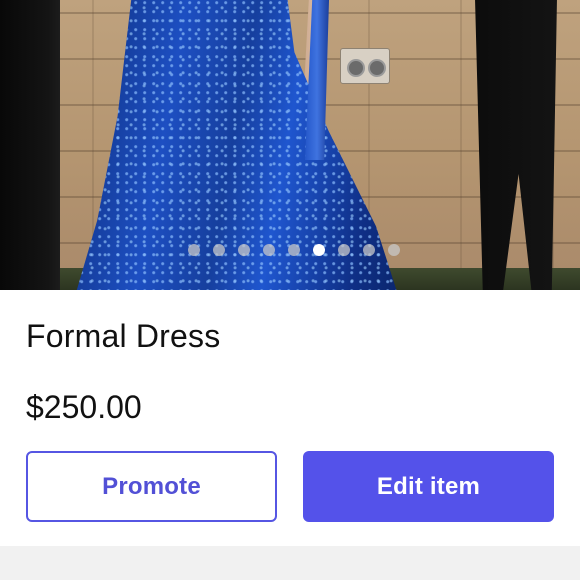 This screenshot has width=580, height=580. Describe the element at coordinates (428, 486) in the screenshot. I see `edit-item-button: Edit item` at that location.